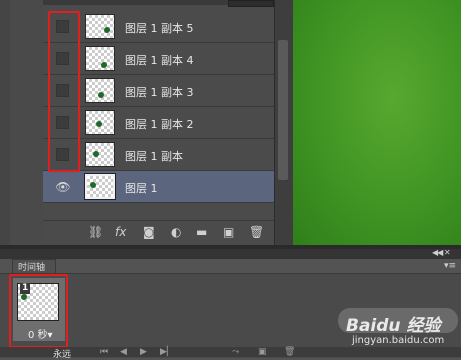 The height and width of the screenshot is (360, 461). What do you see at coordinates (159, 92) in the screenshot?
I see `layer-name: 图层 1 副本 3` at bounding box center [159, 92].